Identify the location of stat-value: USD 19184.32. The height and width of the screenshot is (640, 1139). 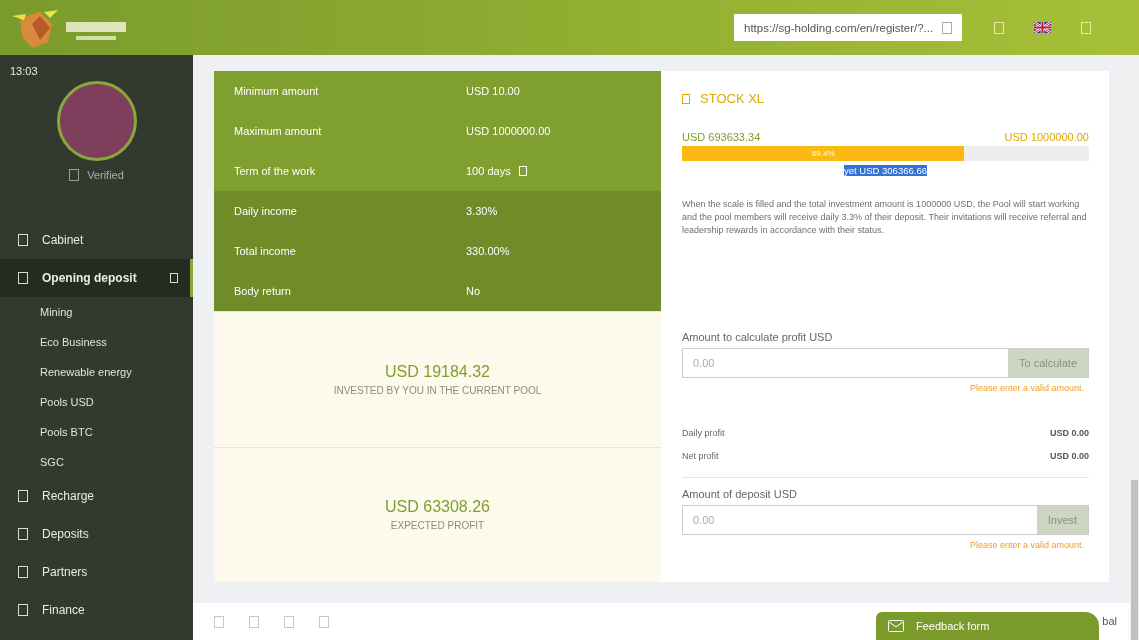
(437, 371).